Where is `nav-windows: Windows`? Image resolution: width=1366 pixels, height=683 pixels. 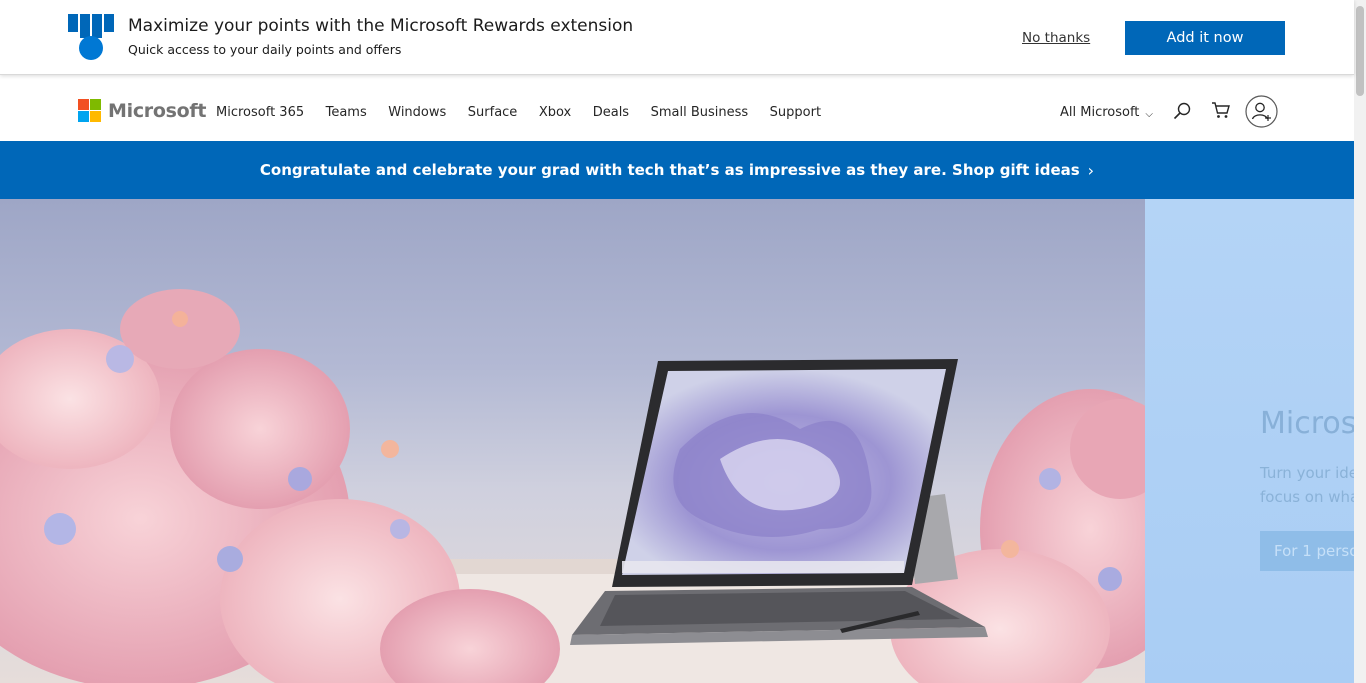
nav-windows: Windows is located at coordinates (417, 112).